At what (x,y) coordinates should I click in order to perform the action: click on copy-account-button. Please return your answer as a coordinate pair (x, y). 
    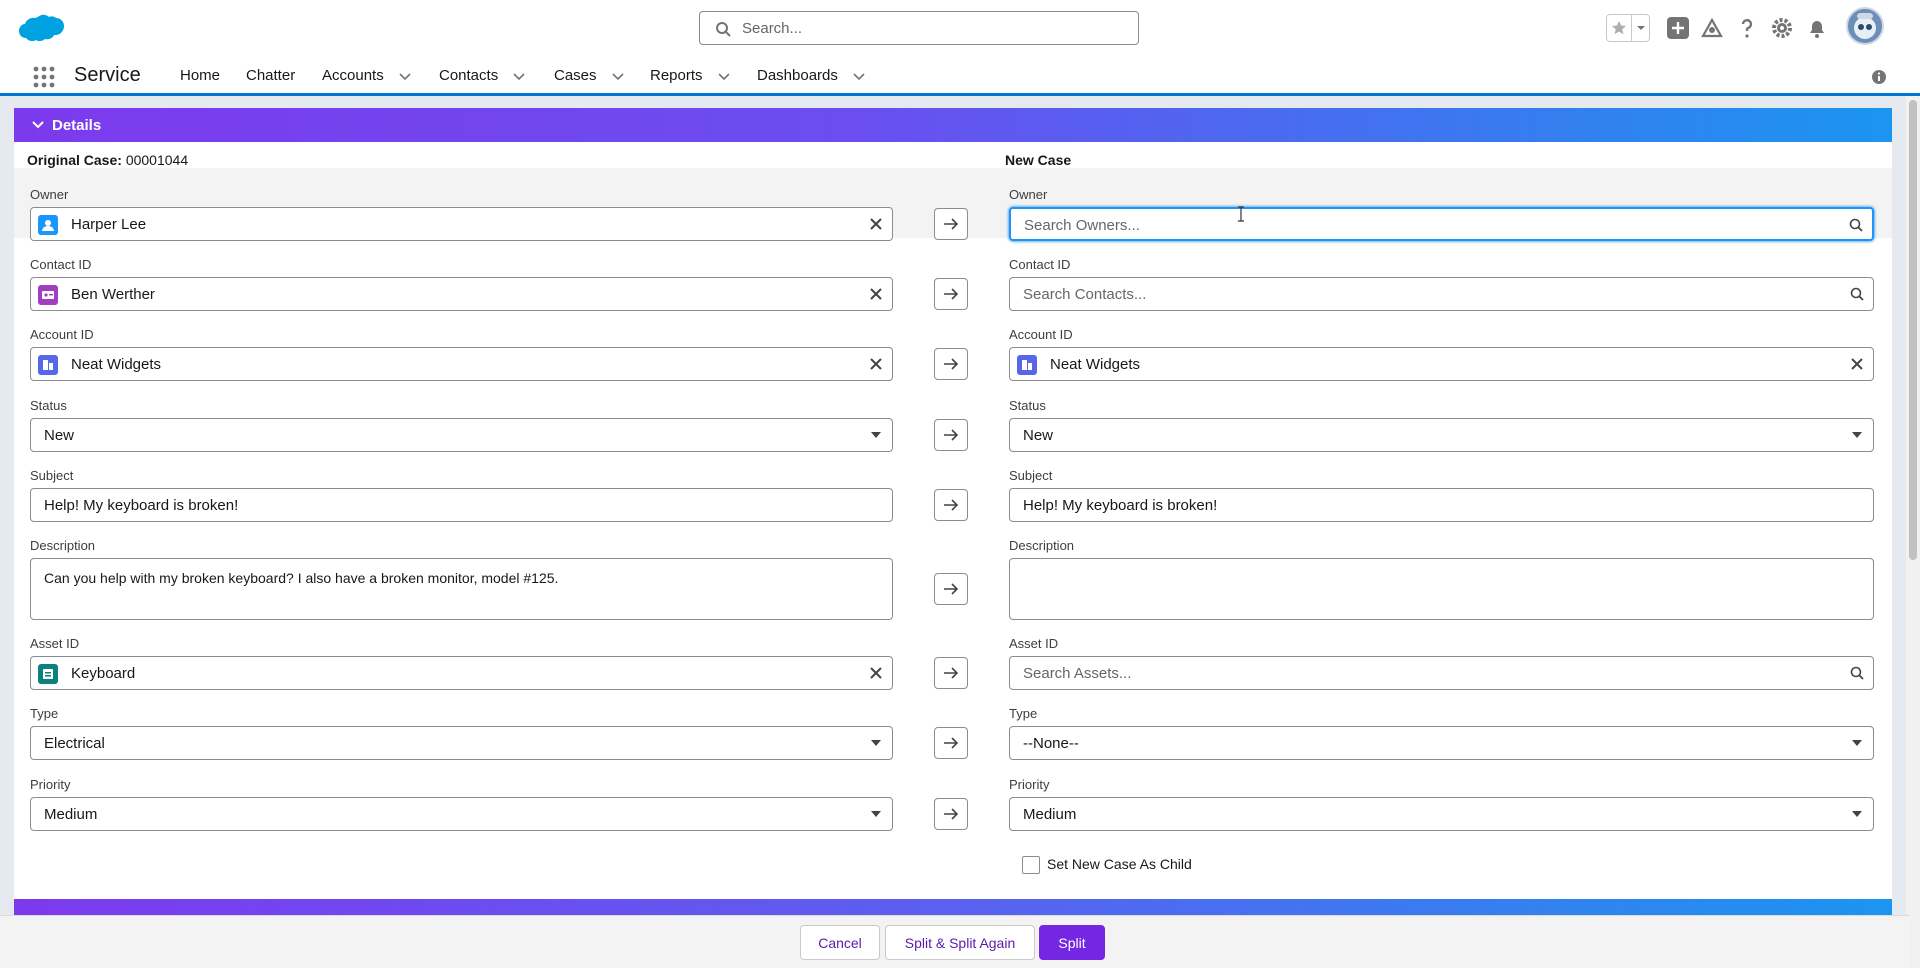
    Looking at the image, I should click on (951, 364).